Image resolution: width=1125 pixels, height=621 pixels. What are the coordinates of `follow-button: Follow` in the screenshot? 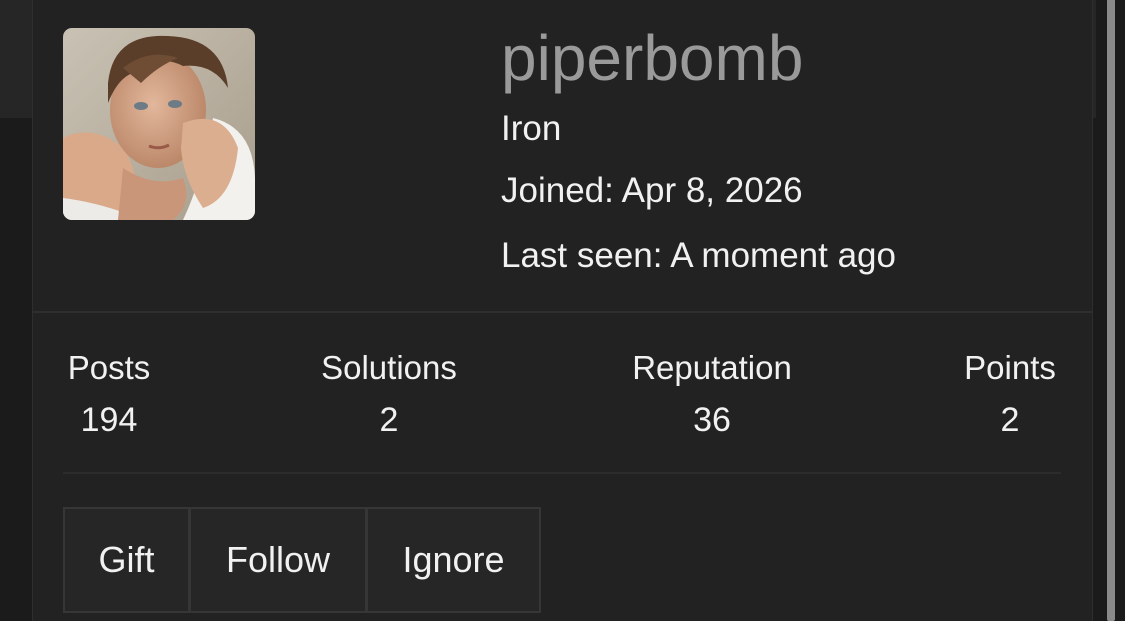 It's located at (278, 560).